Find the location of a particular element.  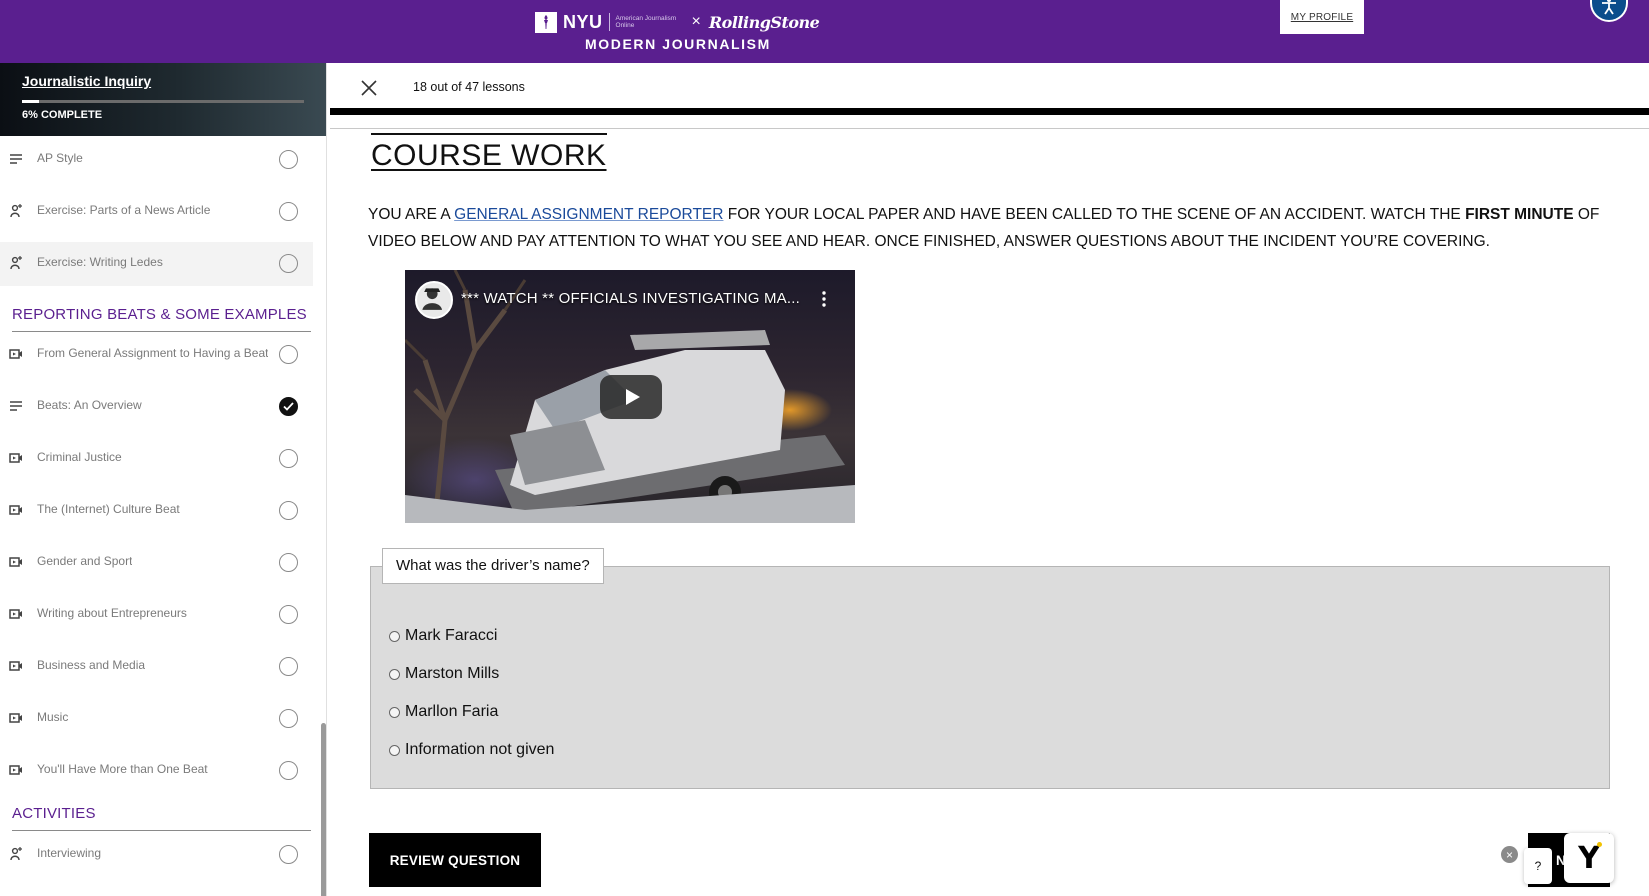

accessibility-icon is located at coordinates (1609, 11).